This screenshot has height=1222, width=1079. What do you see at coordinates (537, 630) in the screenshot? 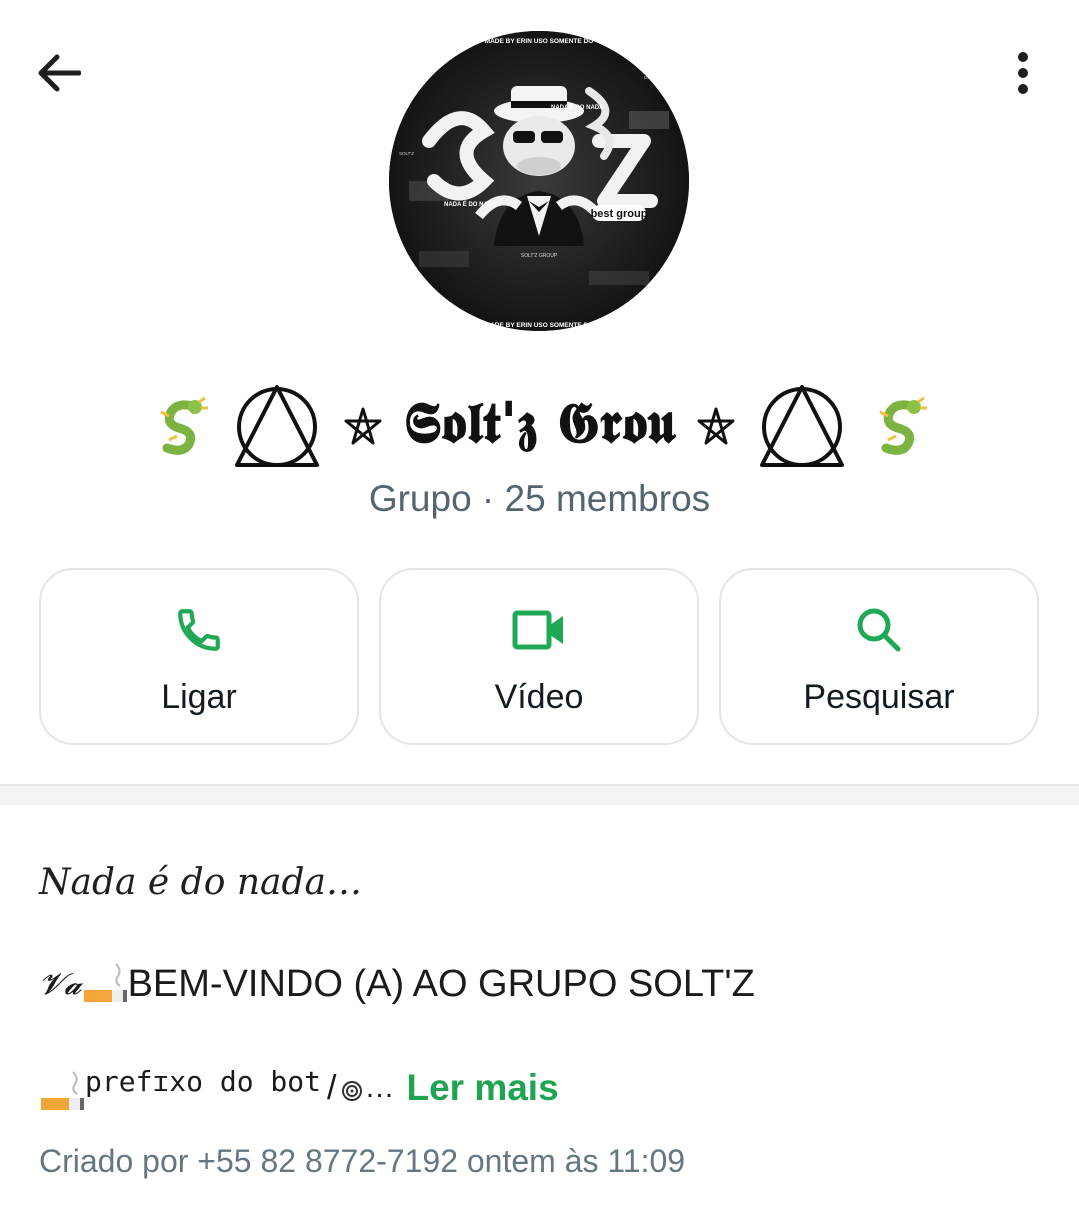
I see `video-camera-icon` at bounding box center [537, 630].